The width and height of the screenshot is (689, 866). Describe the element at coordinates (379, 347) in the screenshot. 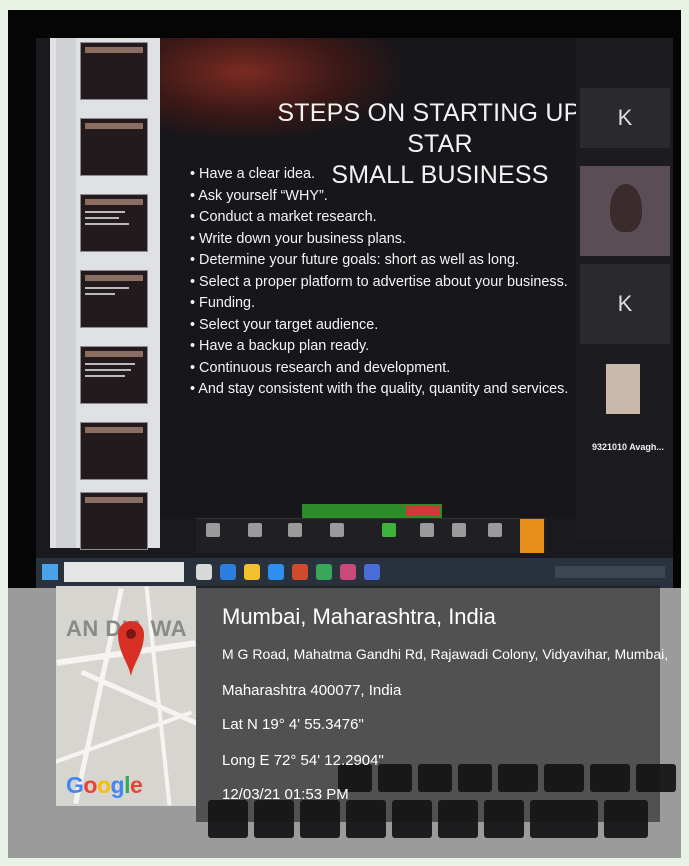

I see `slide-bullet: Have a backup plan ready.` at that location.